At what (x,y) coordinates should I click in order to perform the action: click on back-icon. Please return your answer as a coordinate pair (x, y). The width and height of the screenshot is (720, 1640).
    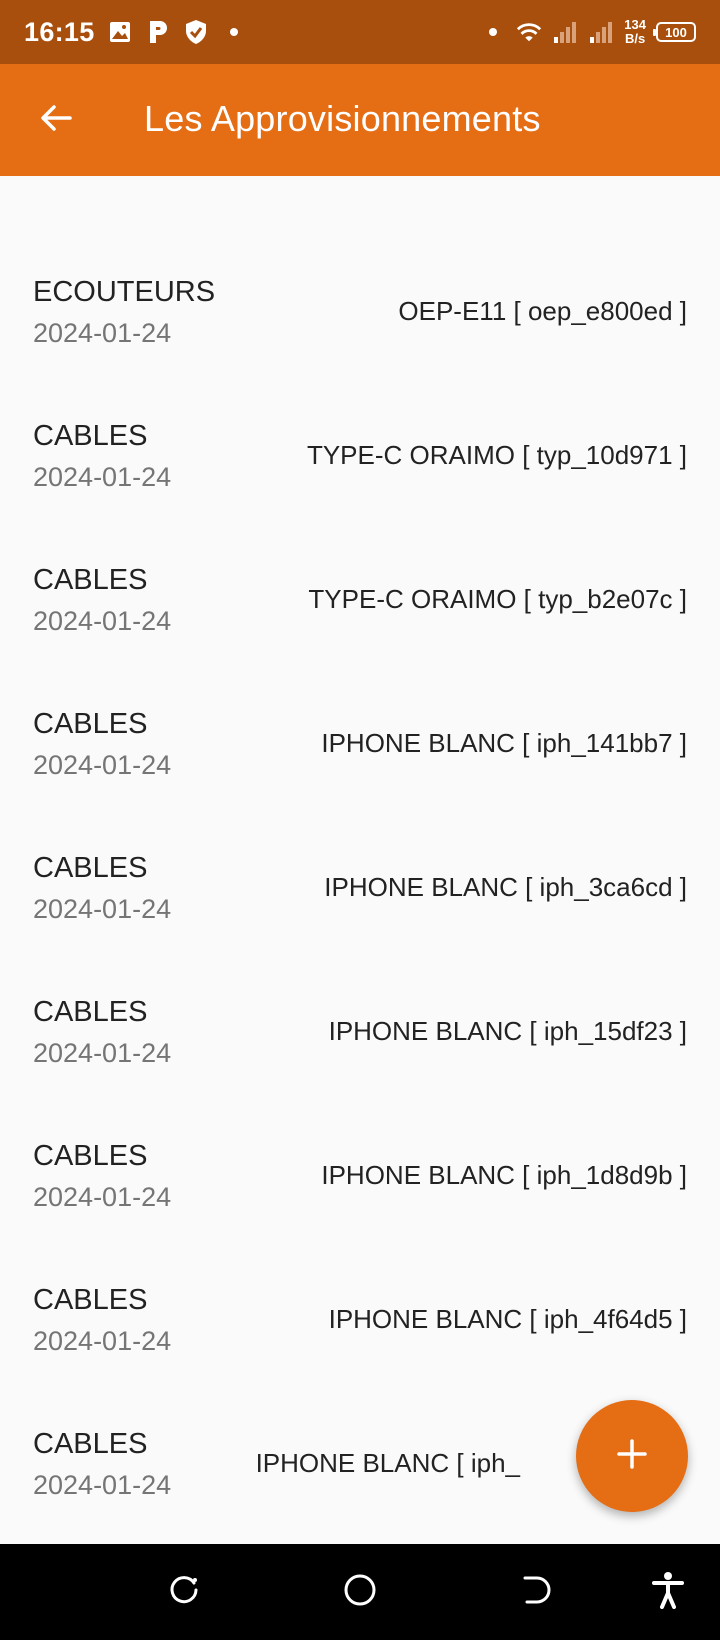
    Looking at the image, I should click on (536, 1592).